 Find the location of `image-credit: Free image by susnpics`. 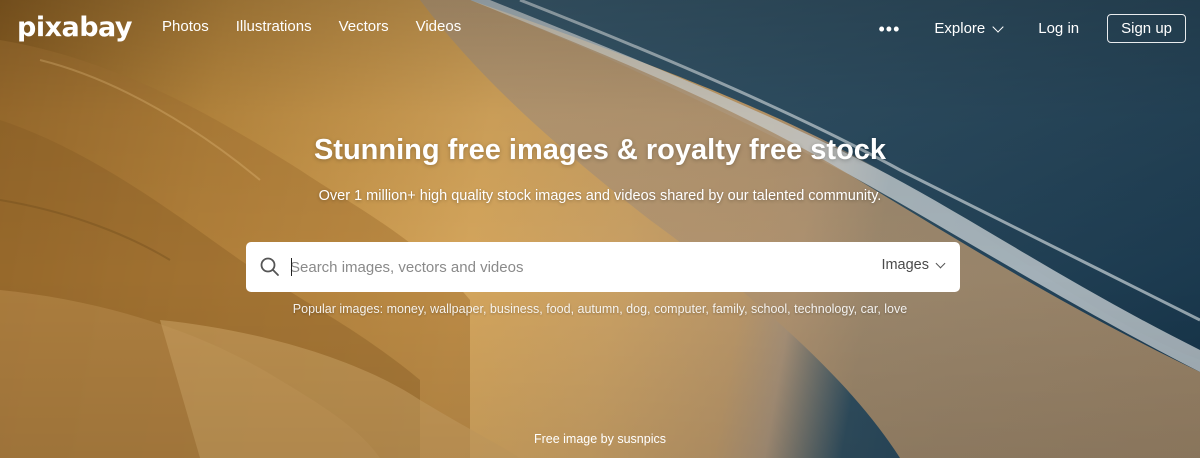

image-credit: Free image by susnpics is located at coordinates (600, 439).